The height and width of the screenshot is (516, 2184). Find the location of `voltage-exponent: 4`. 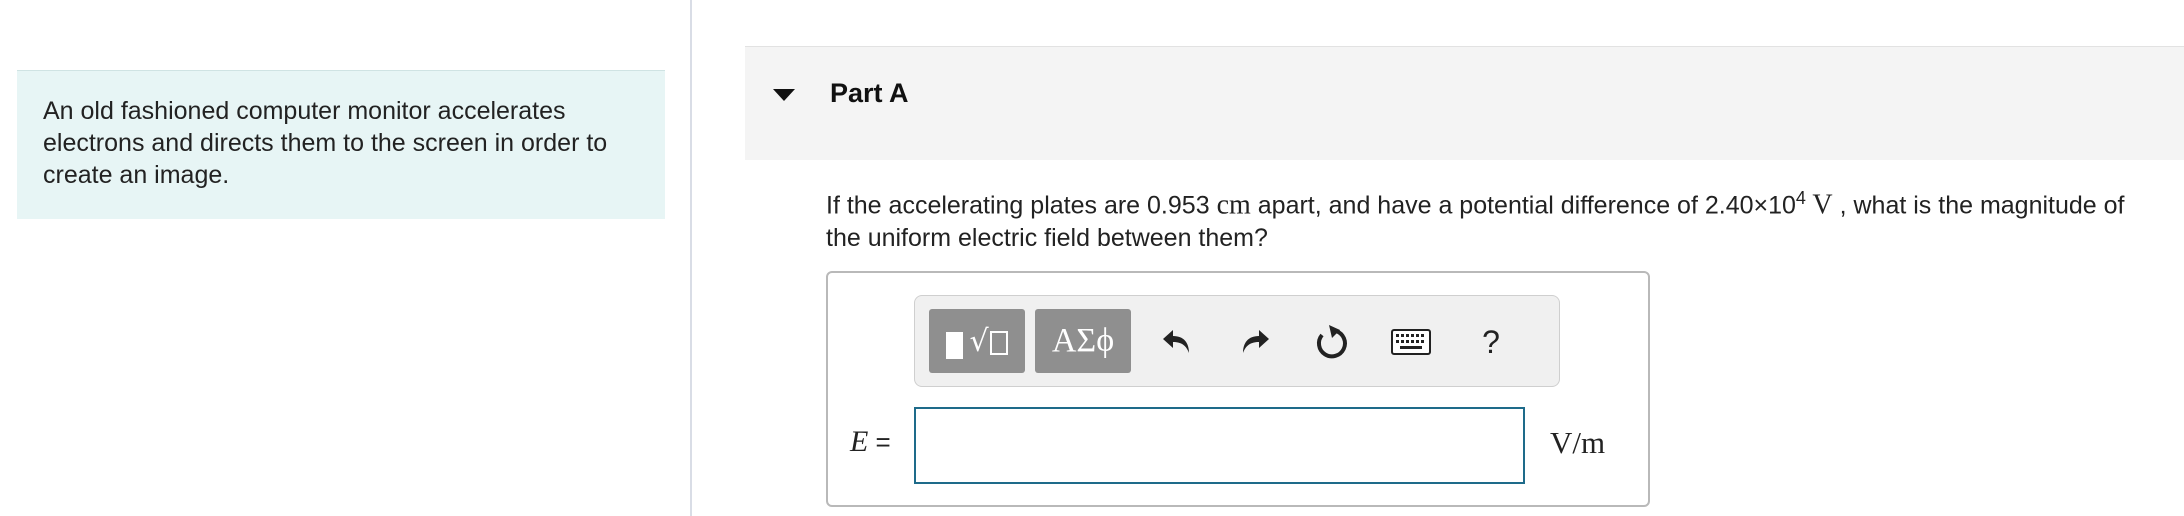

voltage-exponent: 4 is located at coordinates (1800, 198).